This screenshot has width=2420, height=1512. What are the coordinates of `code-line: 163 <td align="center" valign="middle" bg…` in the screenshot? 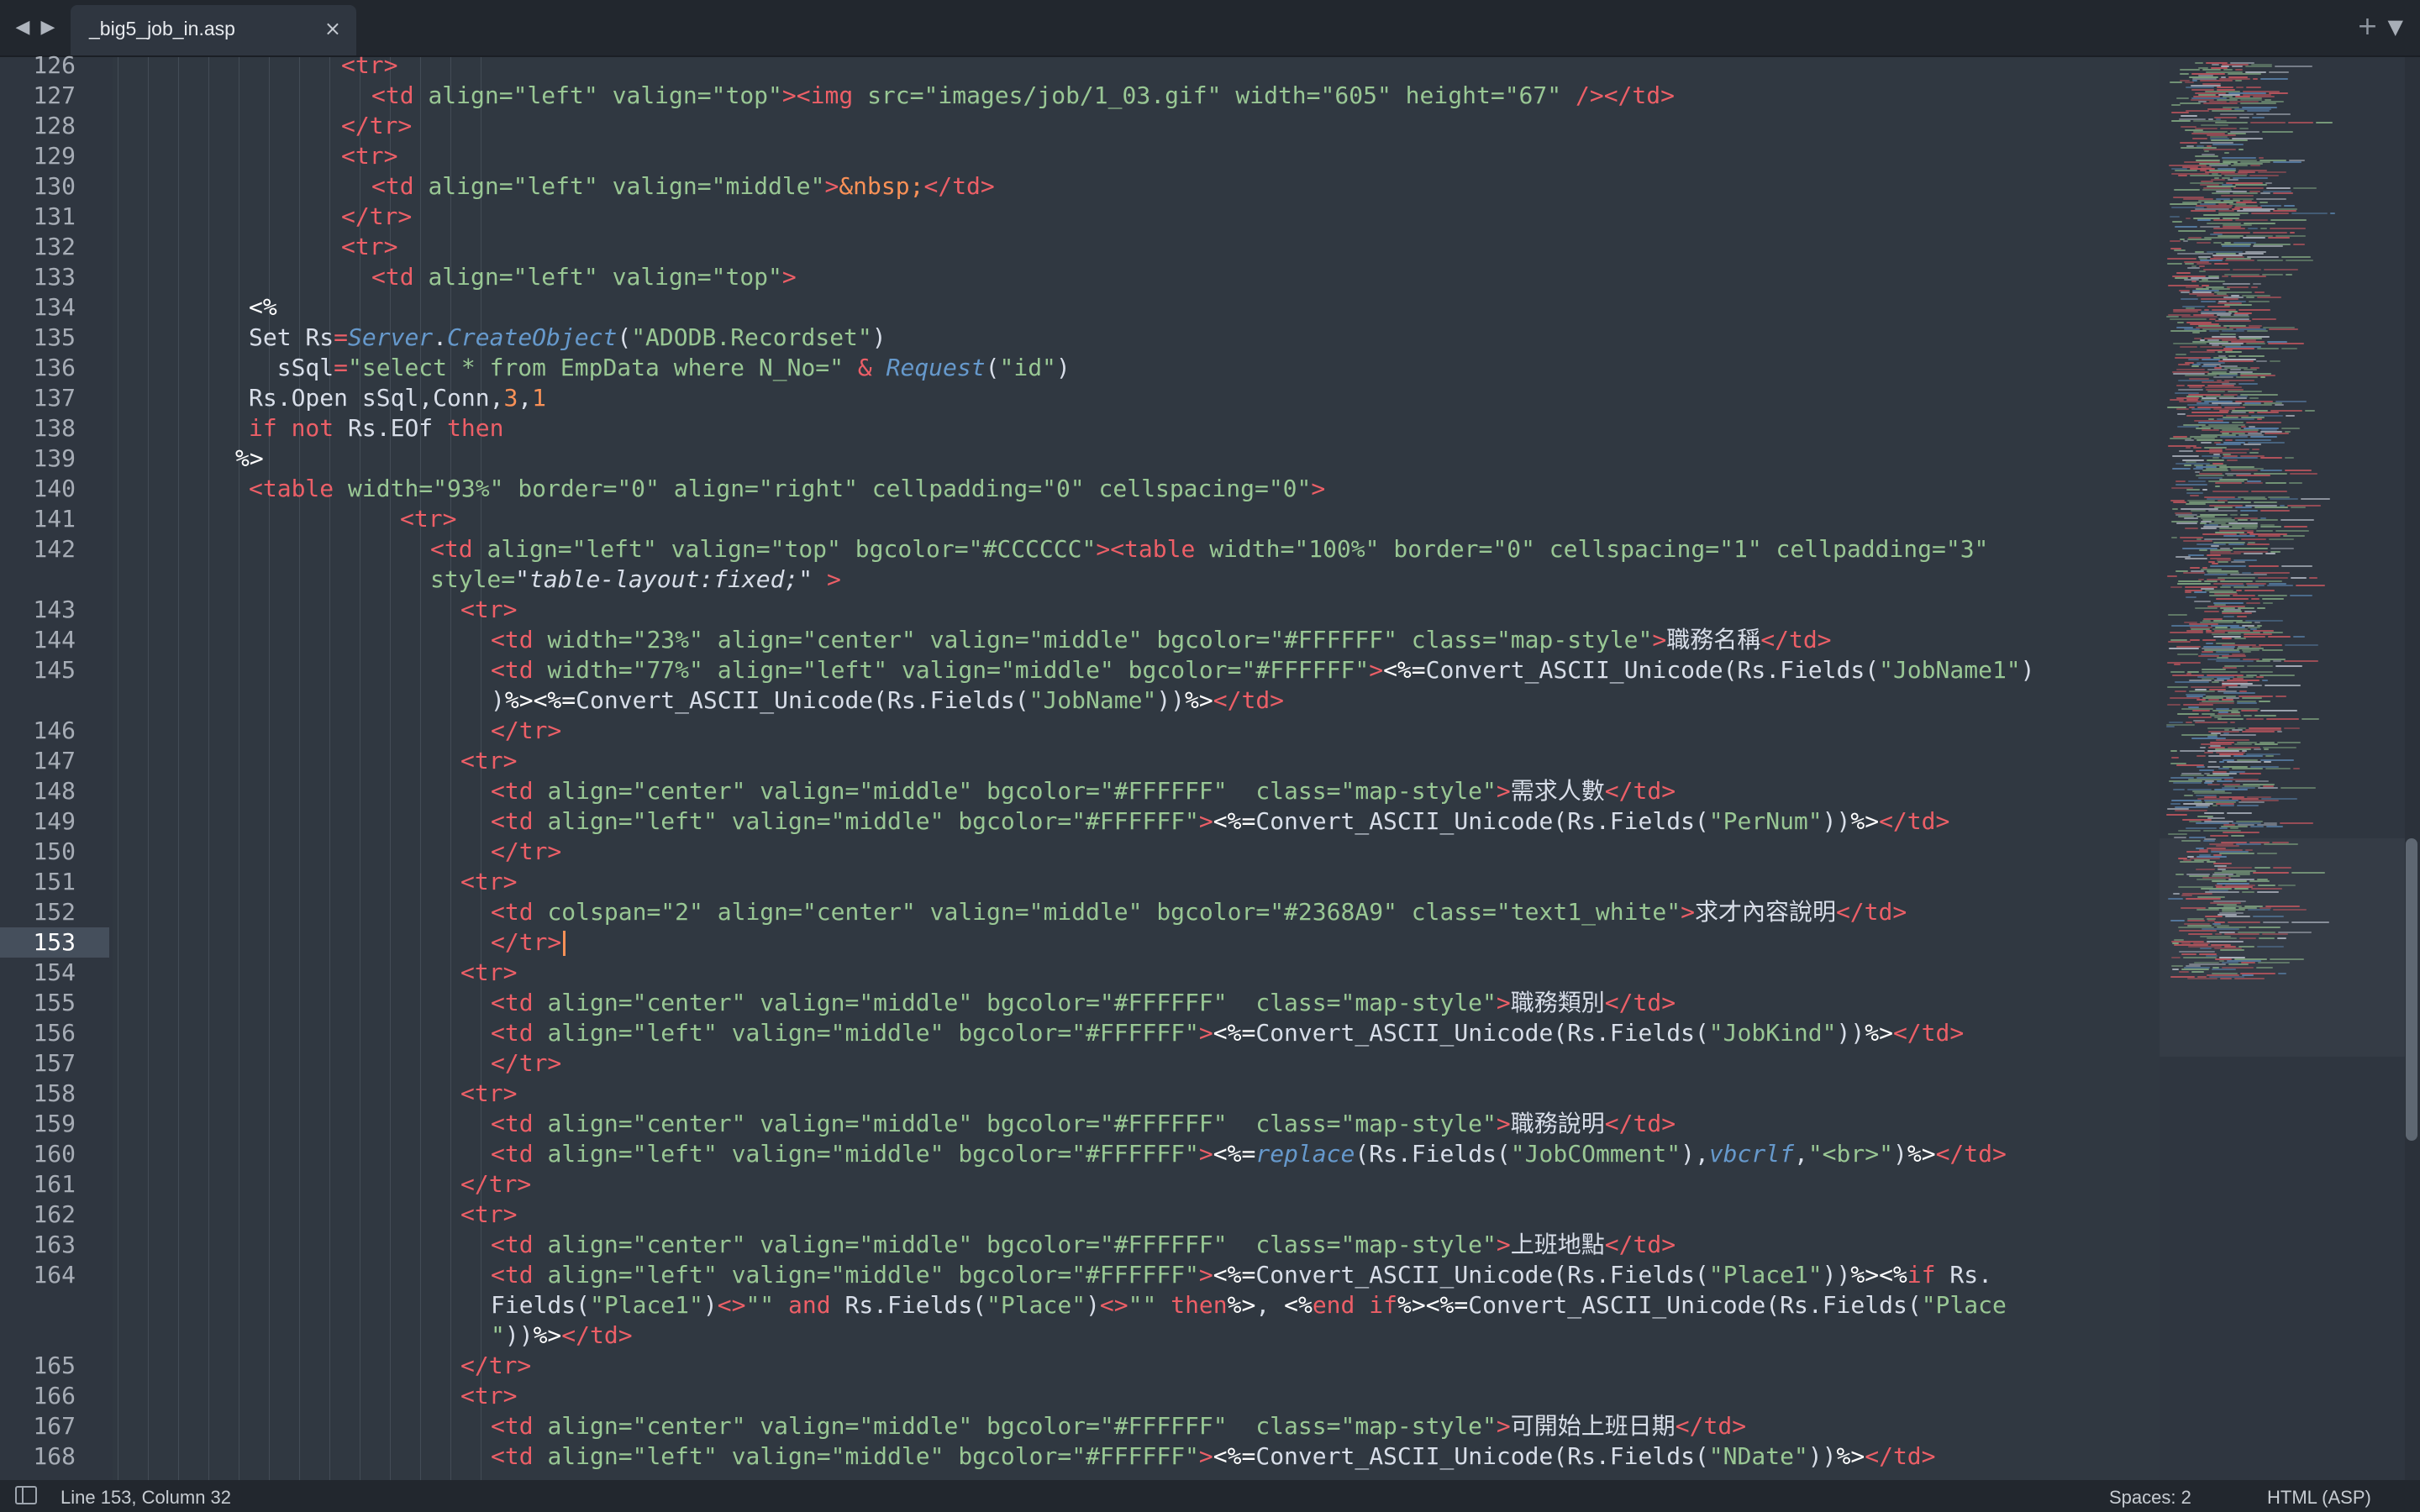 It's located at (1080, 1245).